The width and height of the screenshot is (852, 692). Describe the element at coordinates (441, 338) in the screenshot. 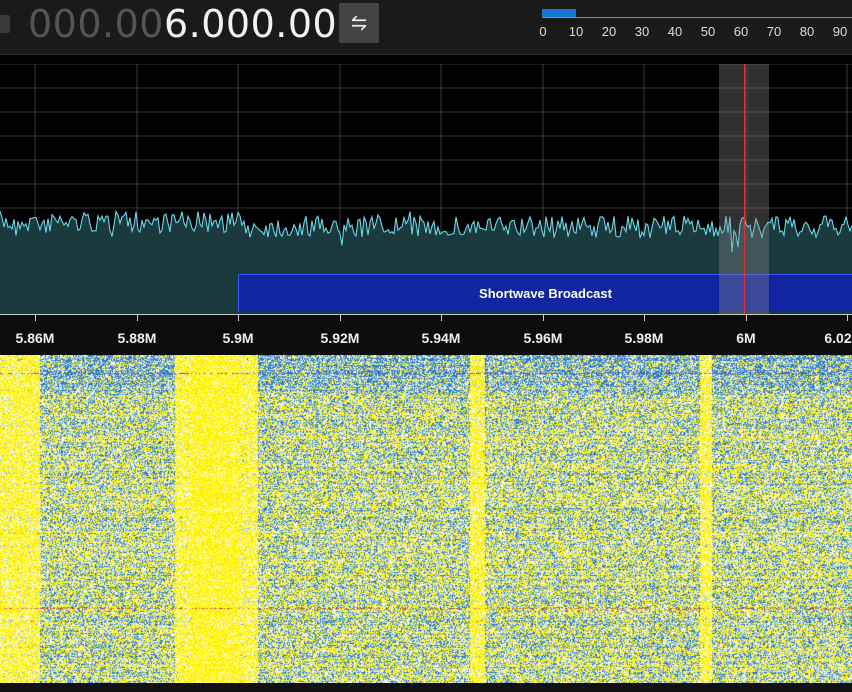

I see `frequency-tick-label: 5.94M` at that location.